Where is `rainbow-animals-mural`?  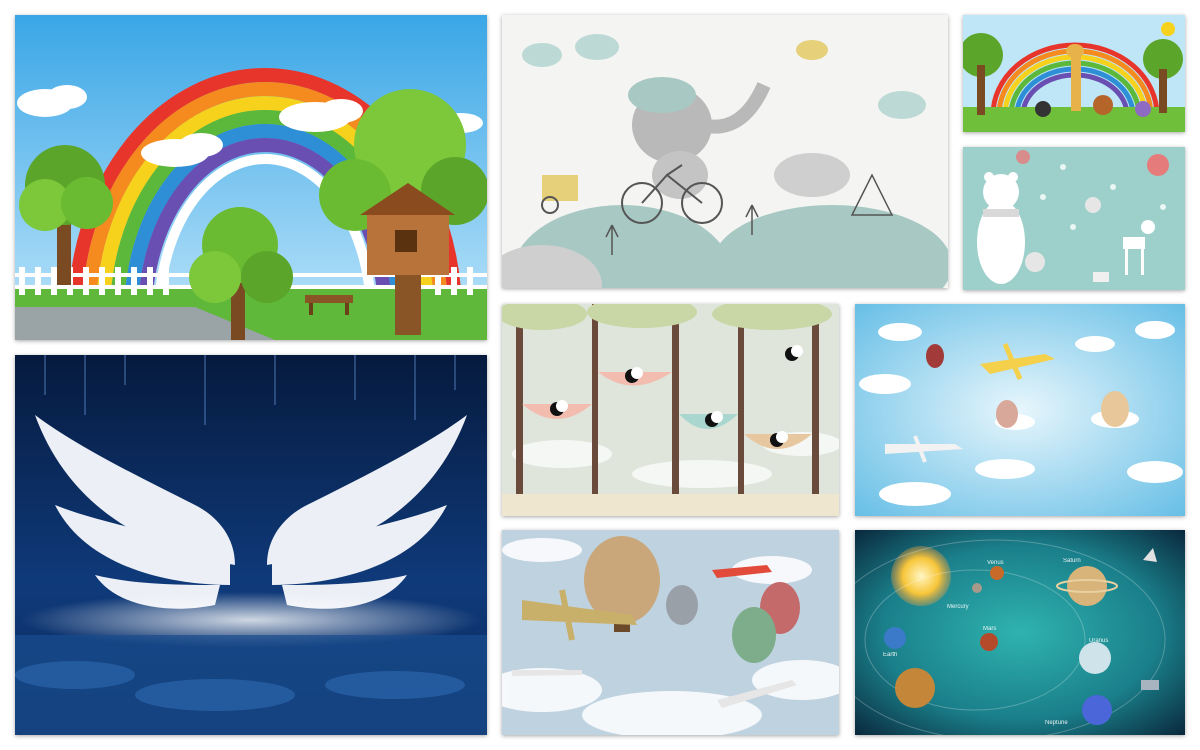 rainbow-animals-mural is located at coordinates (1074, 73).